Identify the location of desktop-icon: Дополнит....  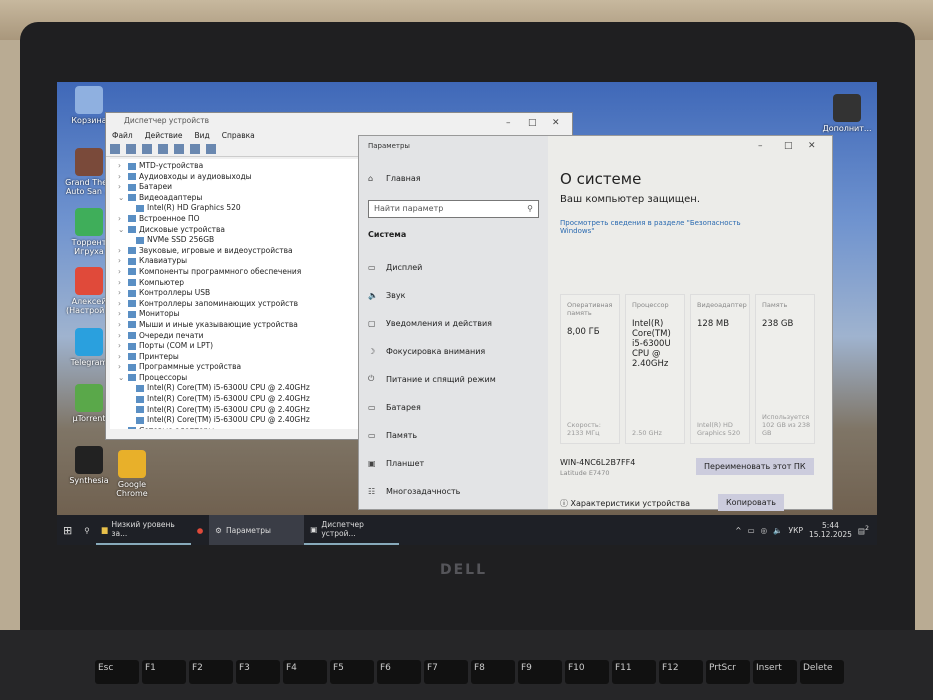
(847, 113).